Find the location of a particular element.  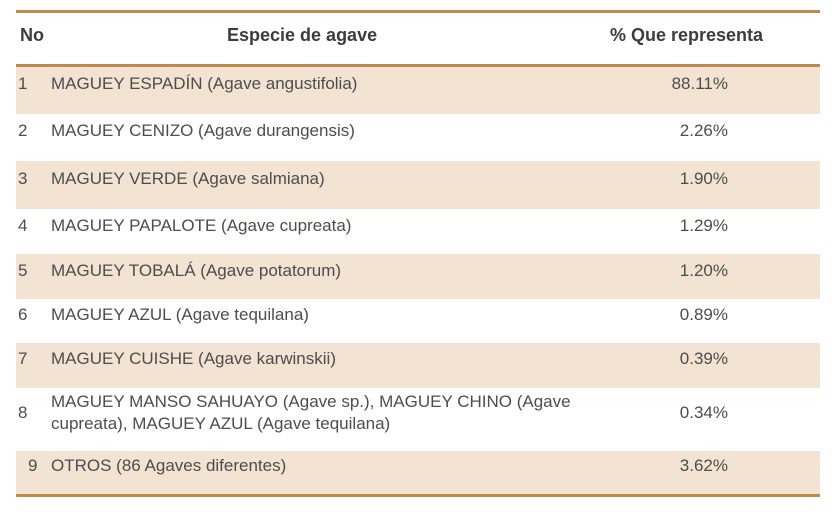

row-no: 5 is located at coordinates (23, 270).